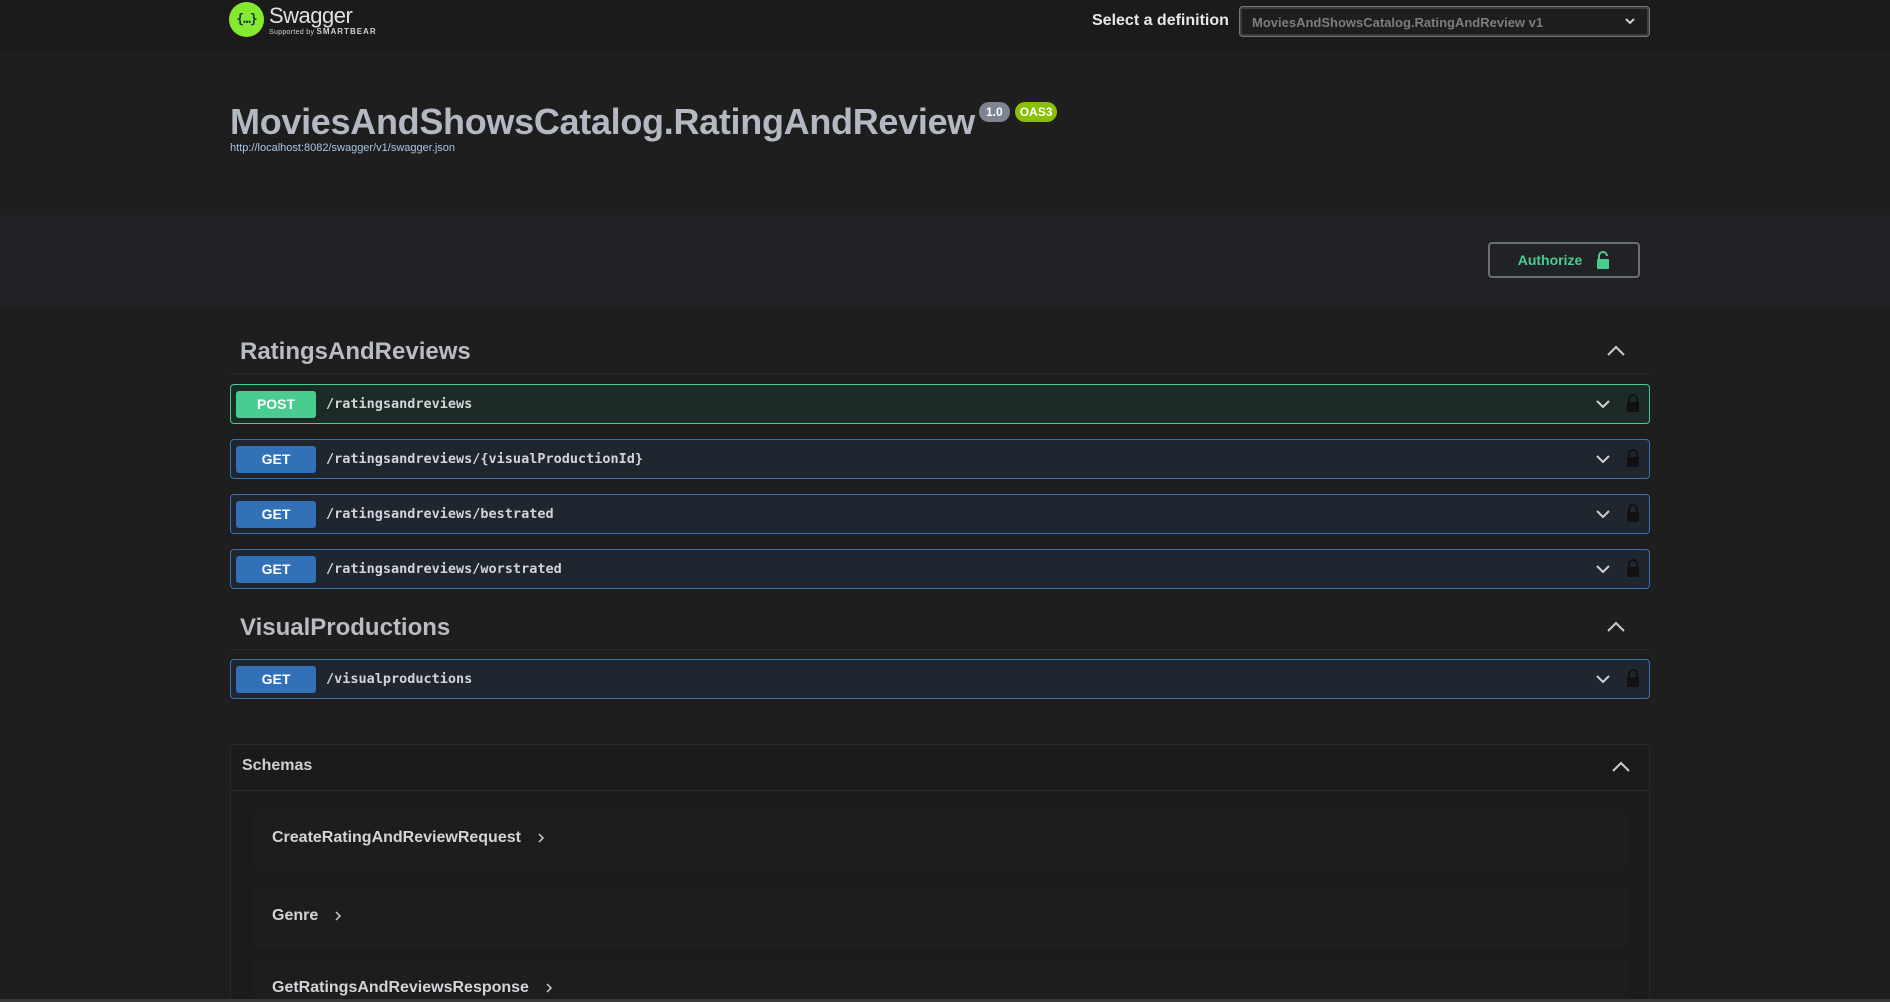 The image size is (1890, 1002). What do you see at coordinates (1160, 20) in the screenshot?
I see `definition-label: Select a definition` at bounding box center [1160, 20].